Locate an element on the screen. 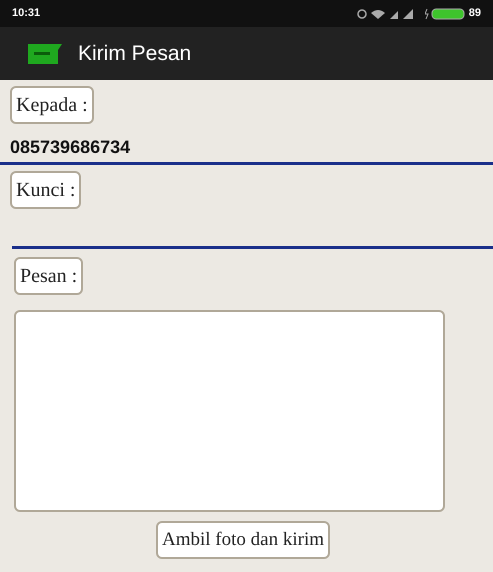 The image size is (493, 572). battery-icon is located at coordinates (444, 14).